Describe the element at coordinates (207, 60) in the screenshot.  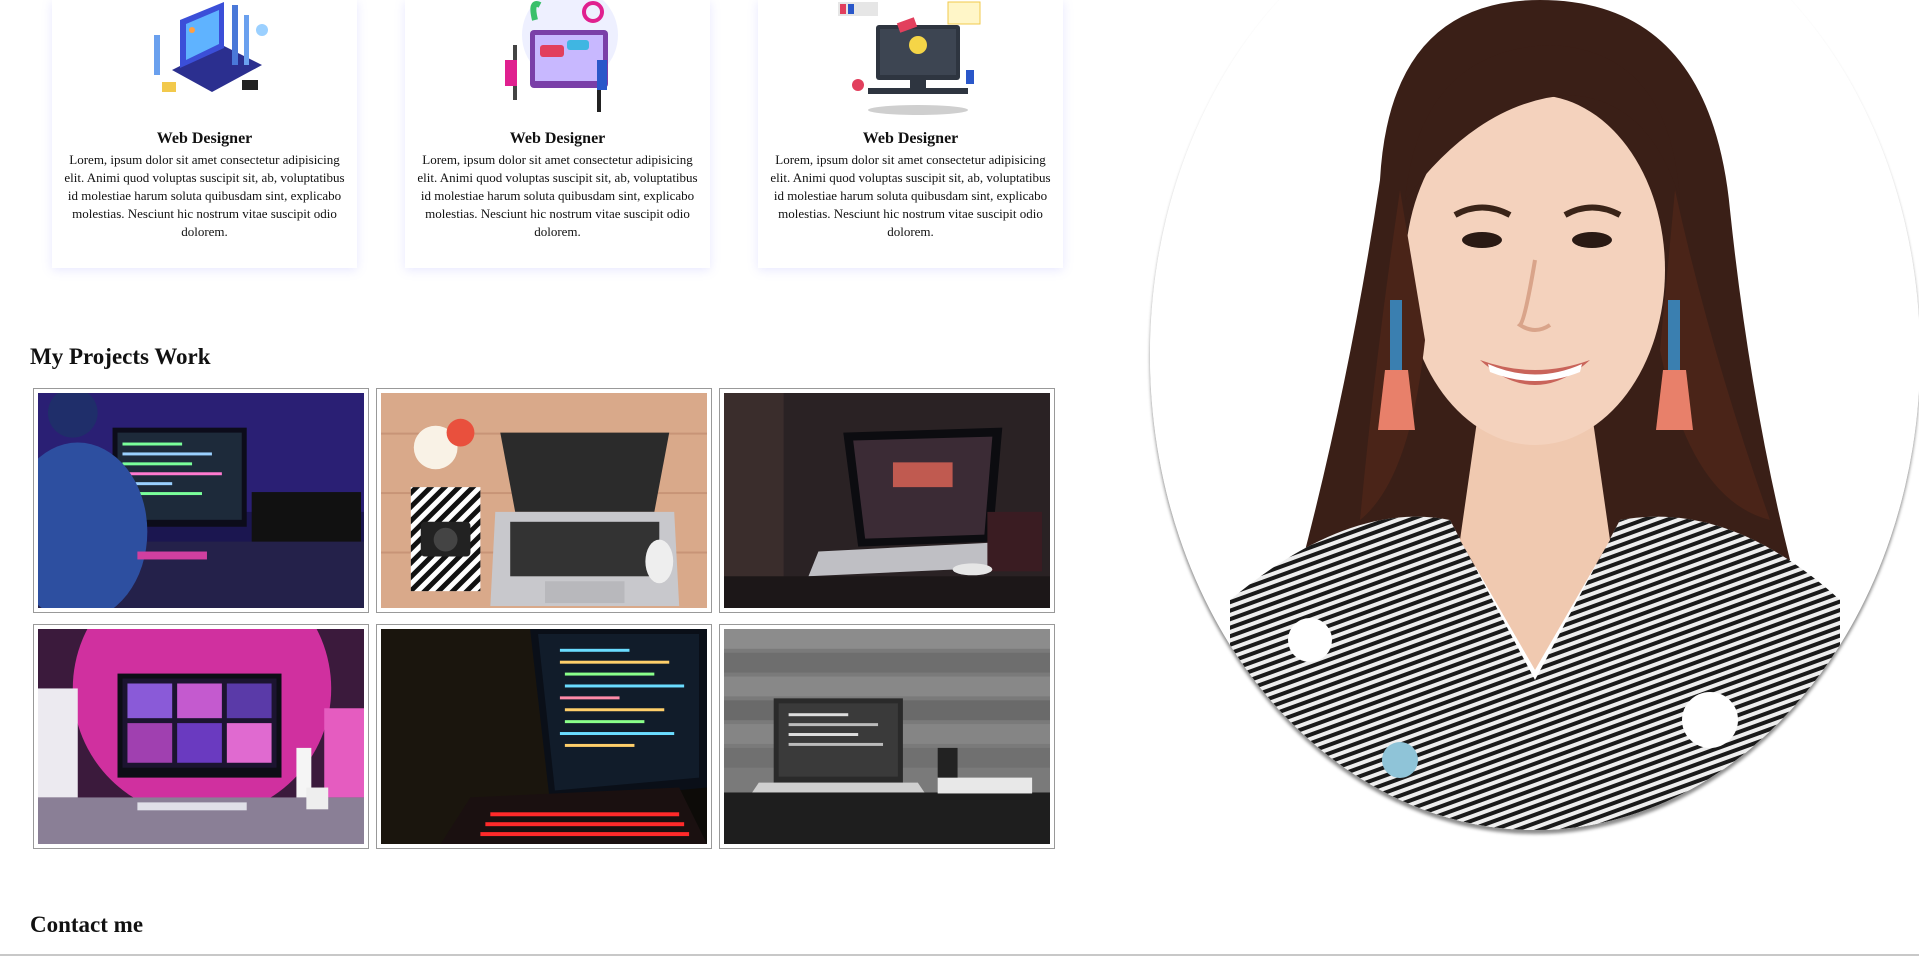
I see `laptop-isometric-illustration` at that location.